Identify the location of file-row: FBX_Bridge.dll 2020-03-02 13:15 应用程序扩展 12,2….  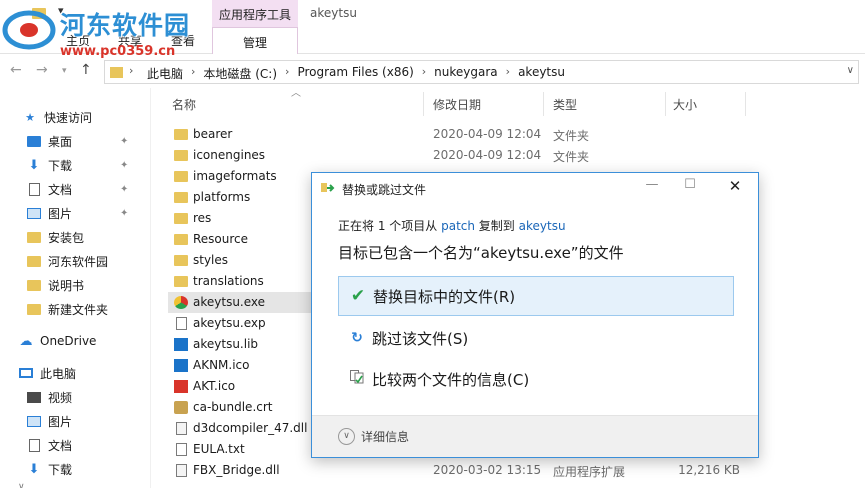
(458, 470).